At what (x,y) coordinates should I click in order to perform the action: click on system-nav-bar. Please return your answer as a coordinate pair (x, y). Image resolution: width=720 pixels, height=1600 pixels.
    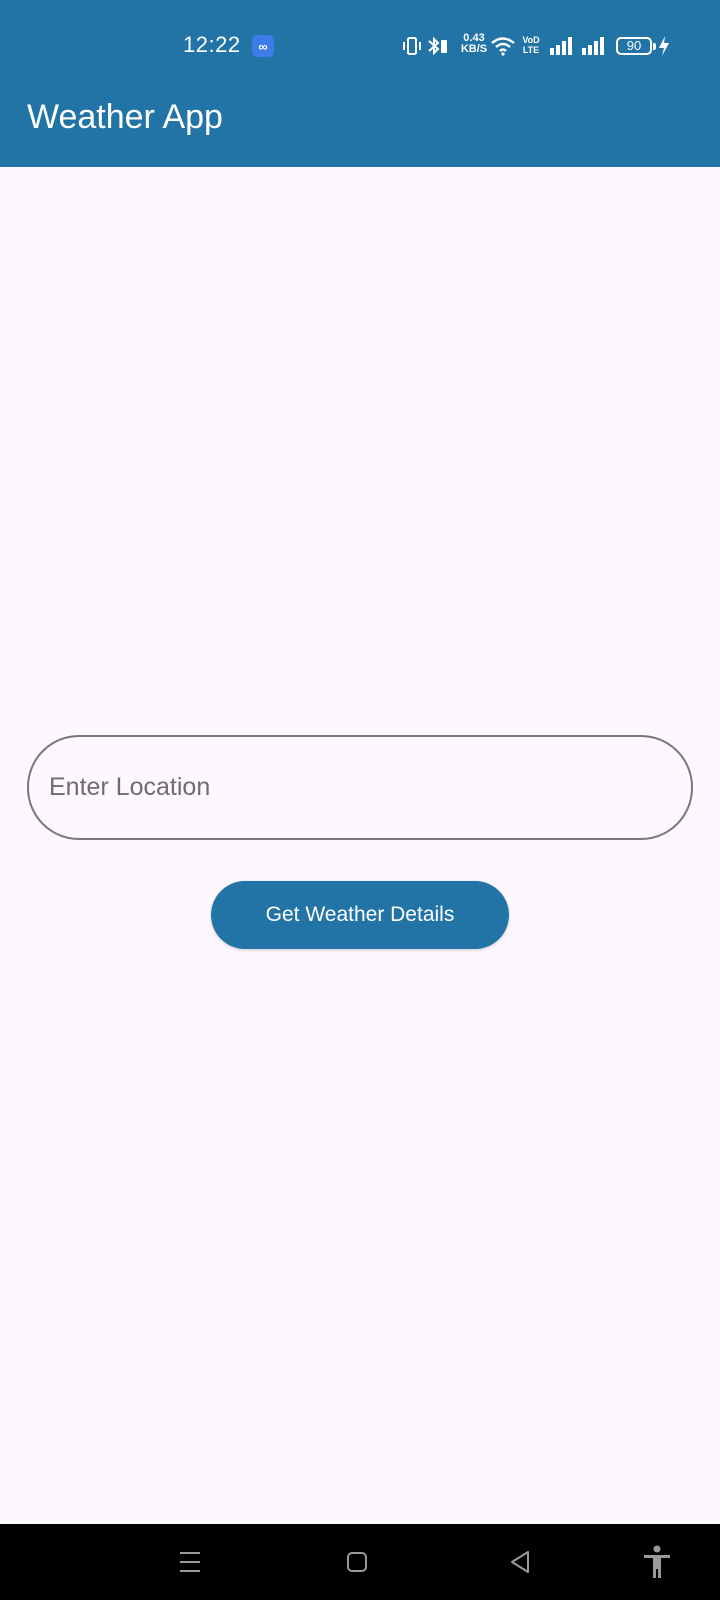
    Looking at the image, I should click on (360, 1562).